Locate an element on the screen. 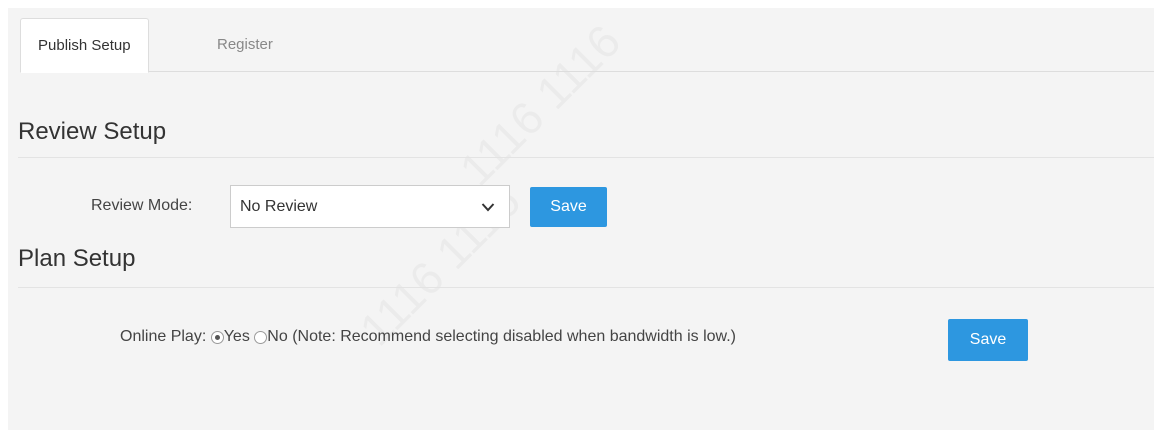 The image size is (1154, 430). tab-bar: Publish Setup Register is located at coordinates (587, 45).